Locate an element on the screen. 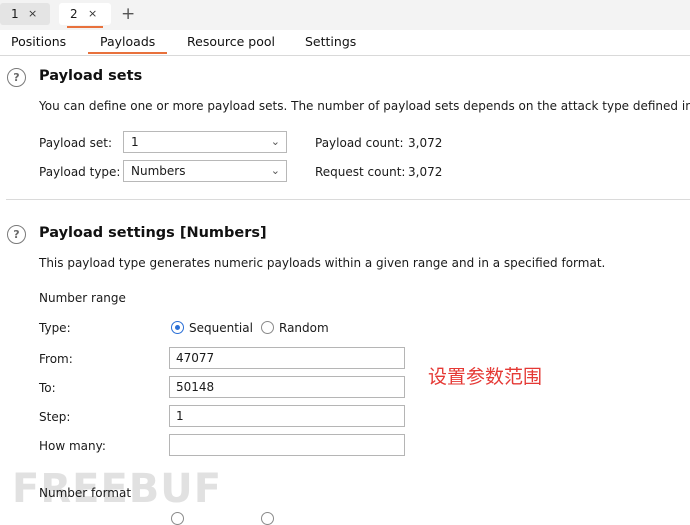 The image size is (690, 525). section-title-payload-settings: Payload settings [Numbers] is located at coordinates (153, 233).